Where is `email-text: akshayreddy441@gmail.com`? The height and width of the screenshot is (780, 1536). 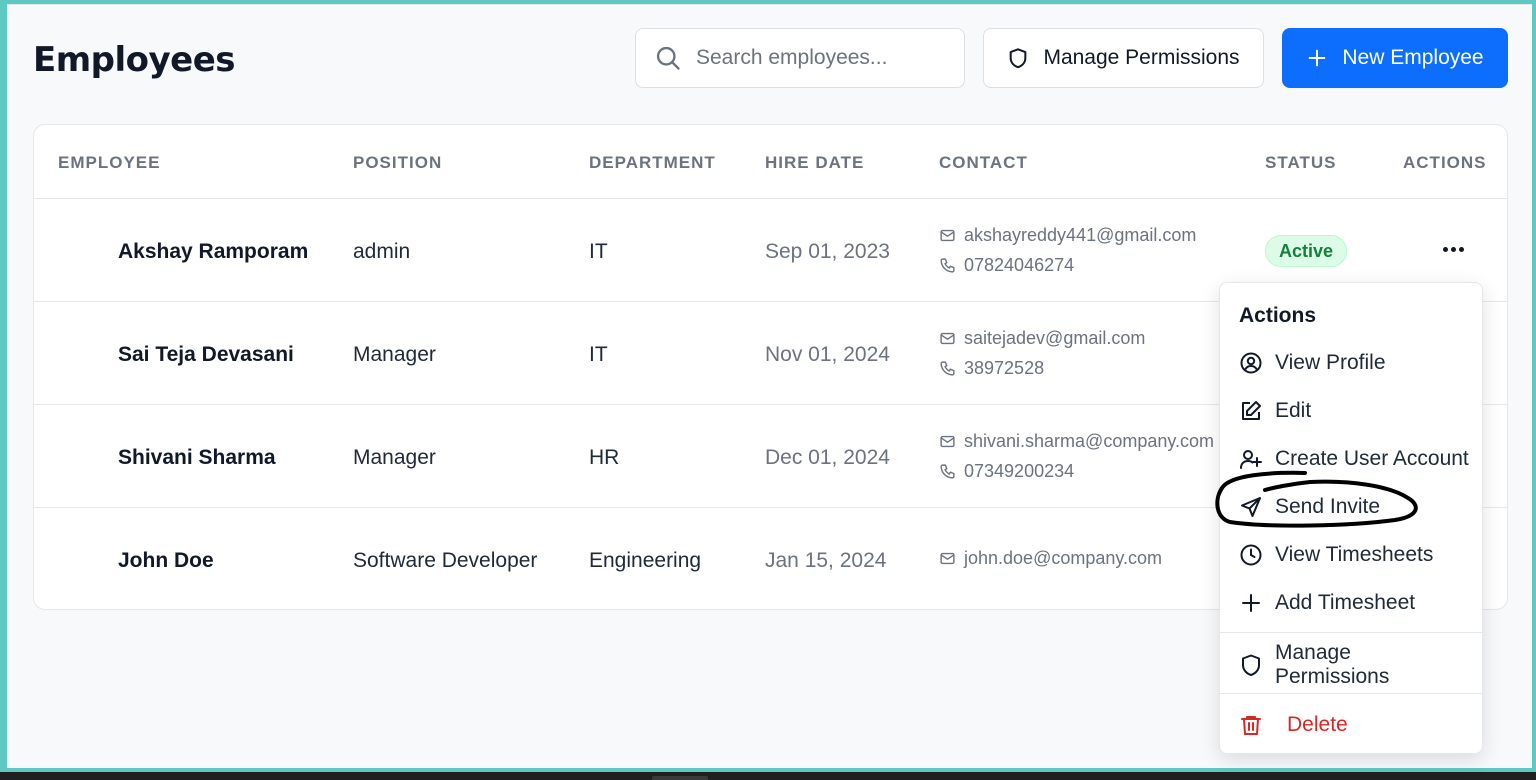
email-text: akshayreddy441@gmail.com is located at coordinates (1080, 235).